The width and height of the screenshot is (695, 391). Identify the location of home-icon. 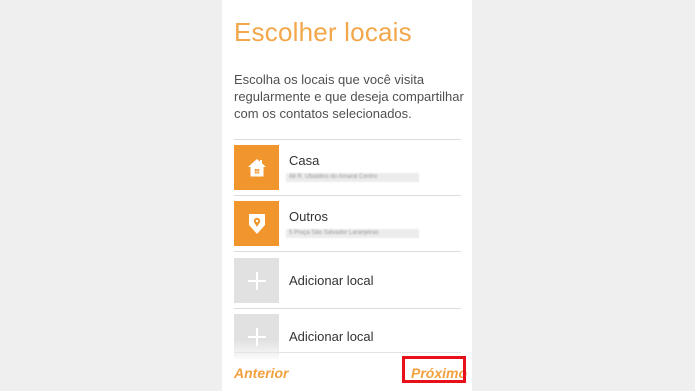
(256, 167).